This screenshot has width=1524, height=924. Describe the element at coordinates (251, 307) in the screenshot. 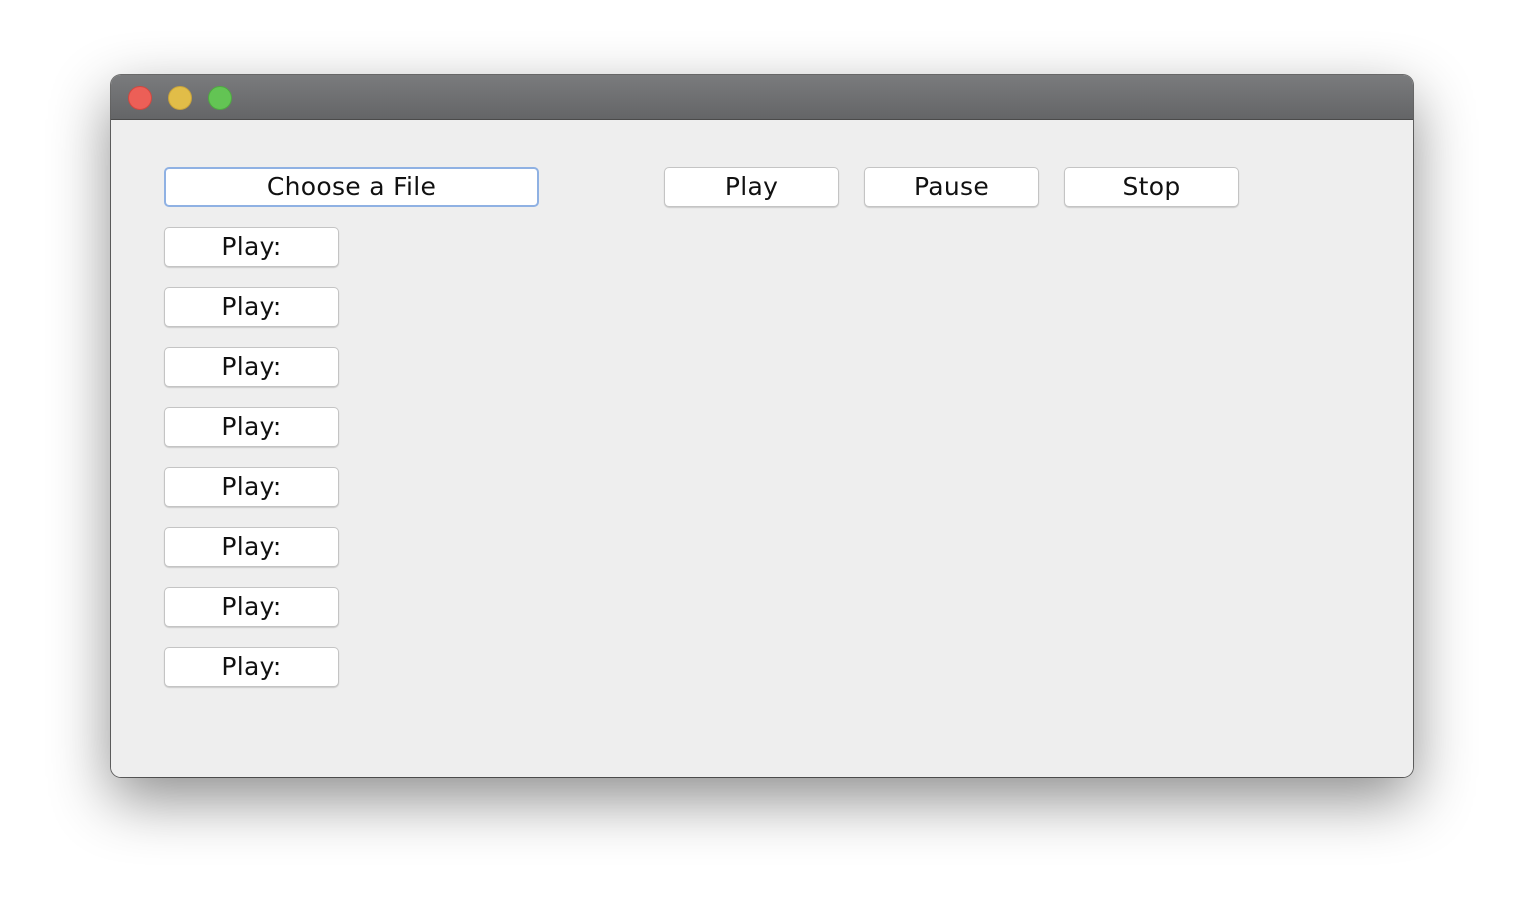

I see `track-play-button-2: Play:` at that location.